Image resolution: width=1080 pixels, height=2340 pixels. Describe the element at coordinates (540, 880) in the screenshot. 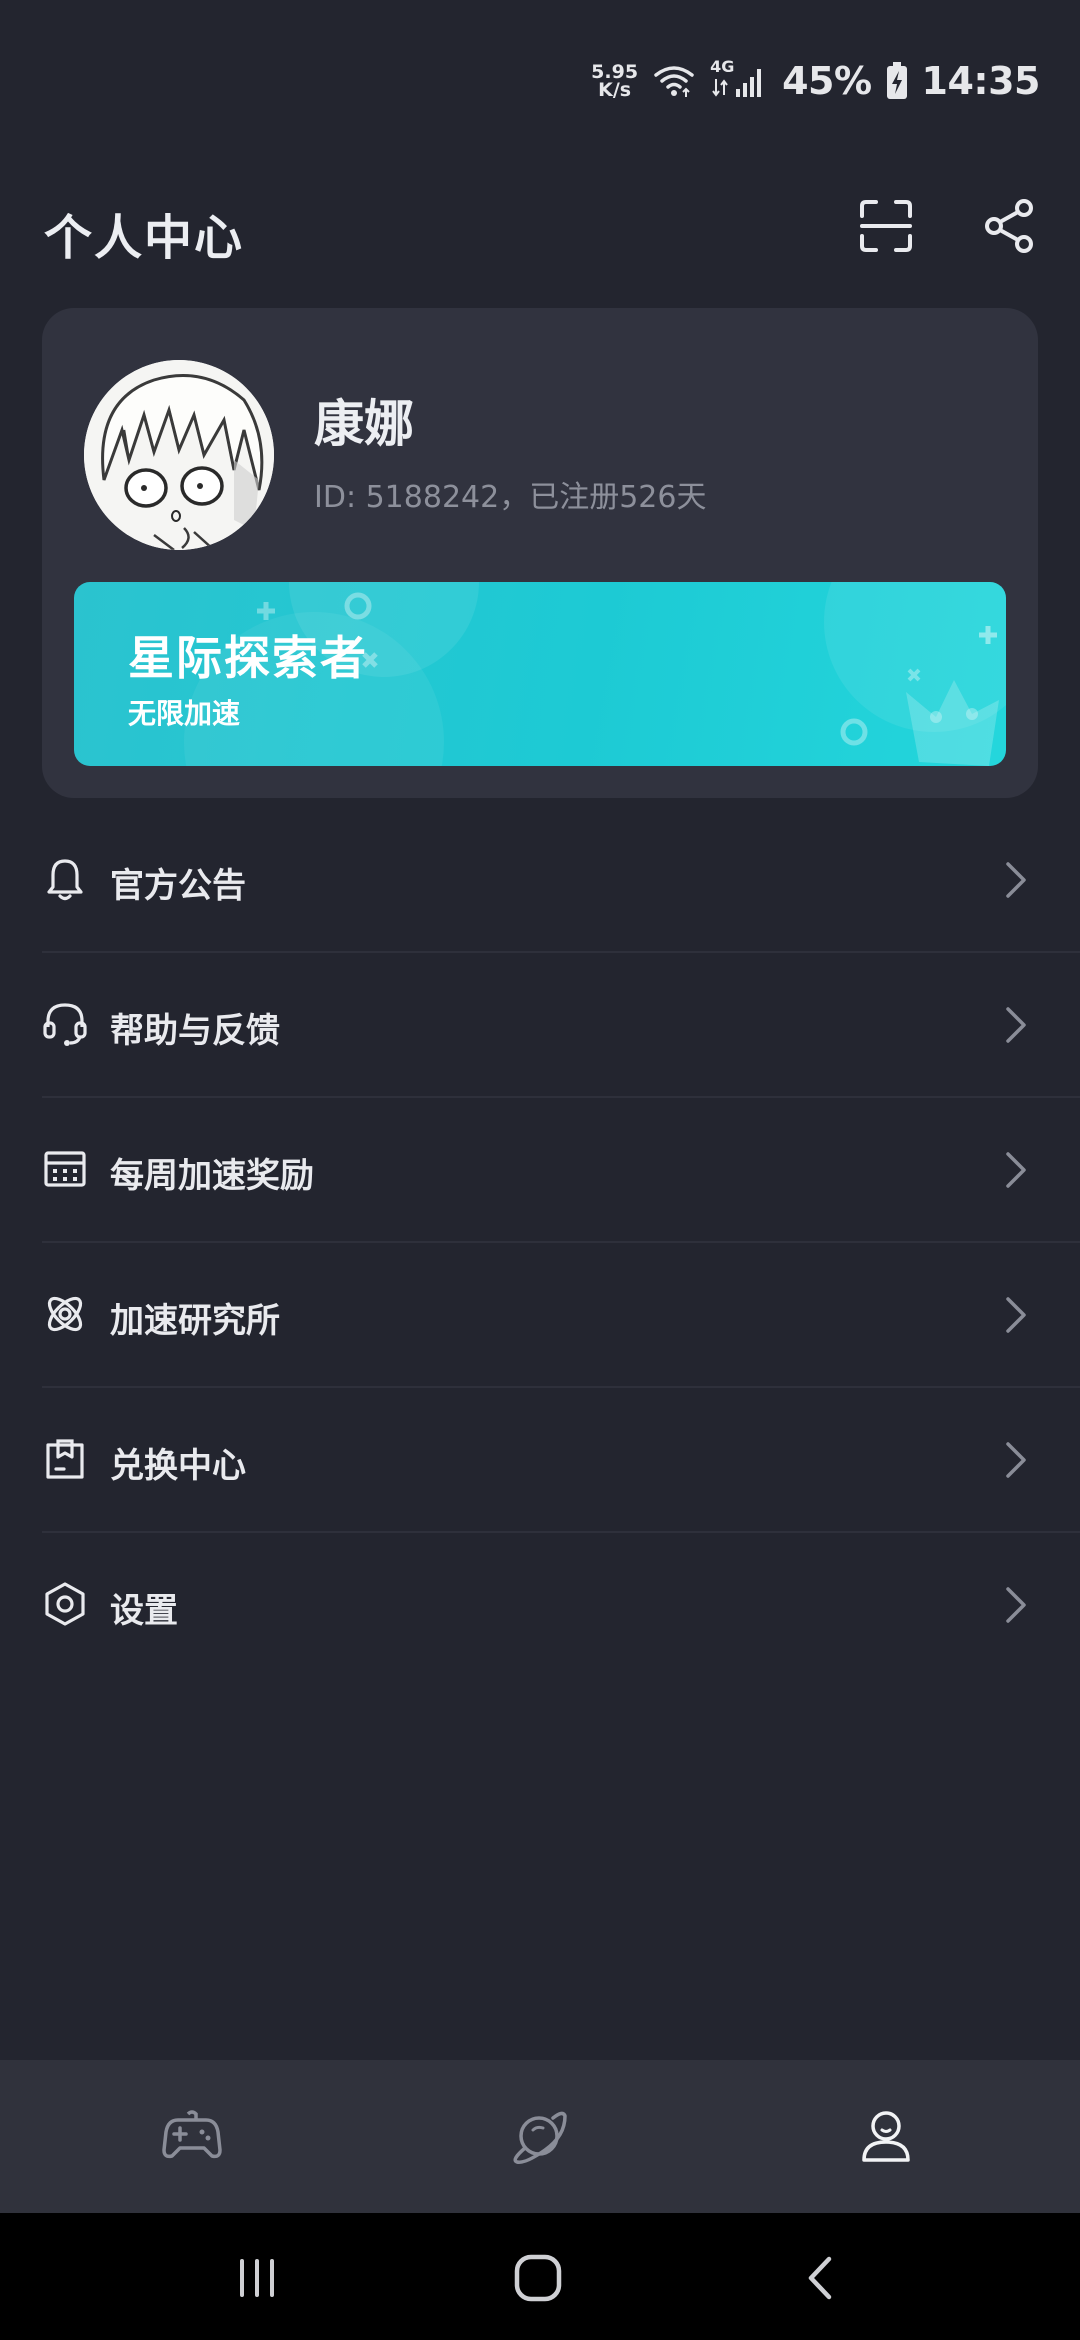

I see `menu-item-announcements: 官方公告` at that location.